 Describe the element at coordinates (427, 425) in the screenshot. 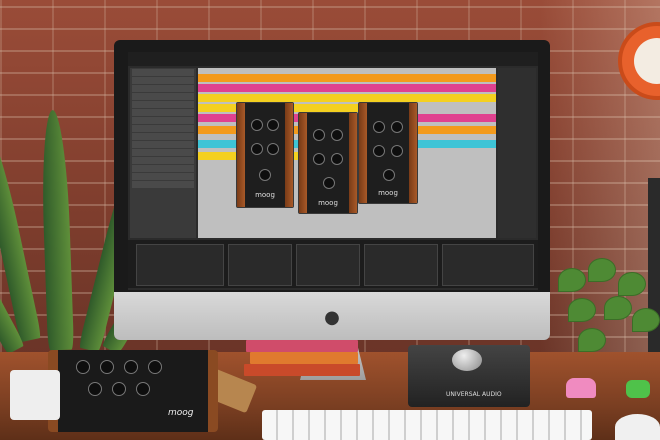

I see `computer-keyboard` at that location.